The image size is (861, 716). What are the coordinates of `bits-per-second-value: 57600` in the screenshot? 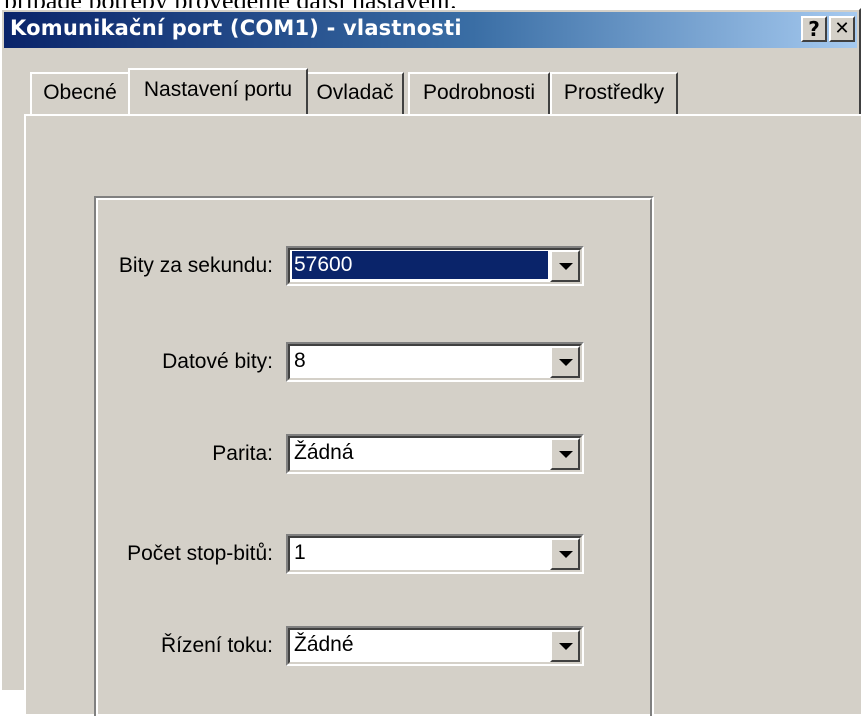 It's located at (420, 265).